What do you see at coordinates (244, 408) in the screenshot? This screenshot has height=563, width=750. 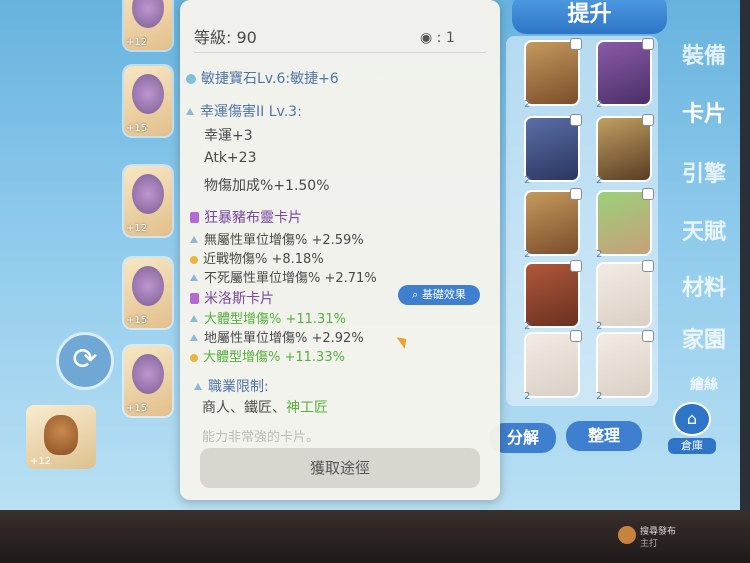 I see `job-list-text: 商人、鐵匠、` at bounding box center [244, 408].